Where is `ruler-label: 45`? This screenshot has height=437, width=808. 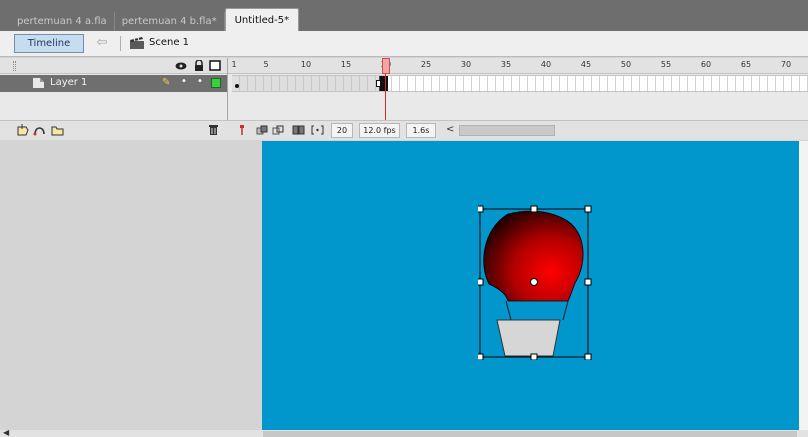 ruler-label: 45 is located at coordinates (586, 64).